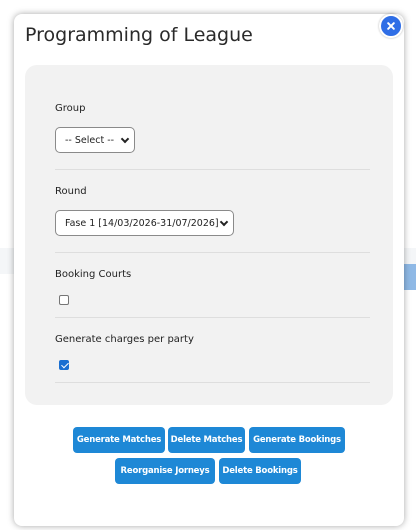  Describe the element at coordinates (212, 340) in the screenshot. I see `generate-charges-field: Generate charges per party` at that location.